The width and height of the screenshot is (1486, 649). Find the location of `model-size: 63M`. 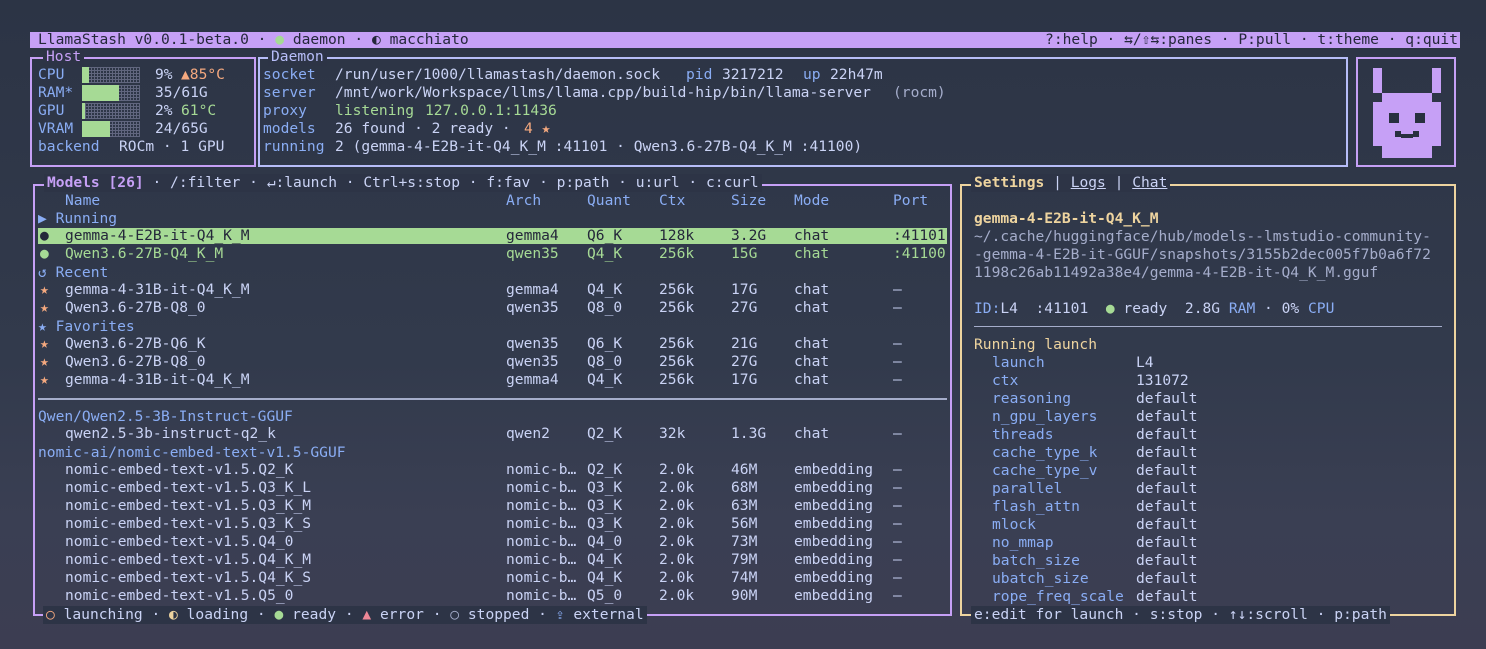

model-size: 63M is located at coordinates (744, 505).